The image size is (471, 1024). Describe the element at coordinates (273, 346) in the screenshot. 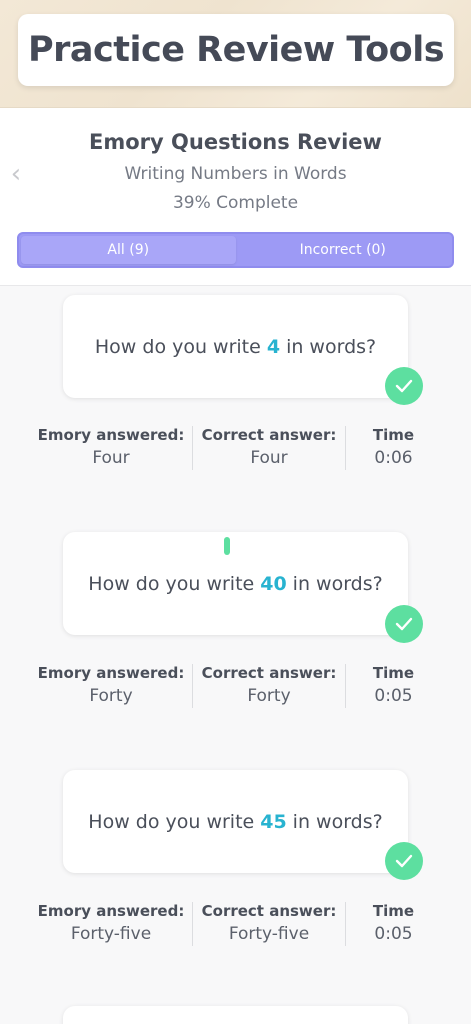

I see `question-number: 4` at that location.